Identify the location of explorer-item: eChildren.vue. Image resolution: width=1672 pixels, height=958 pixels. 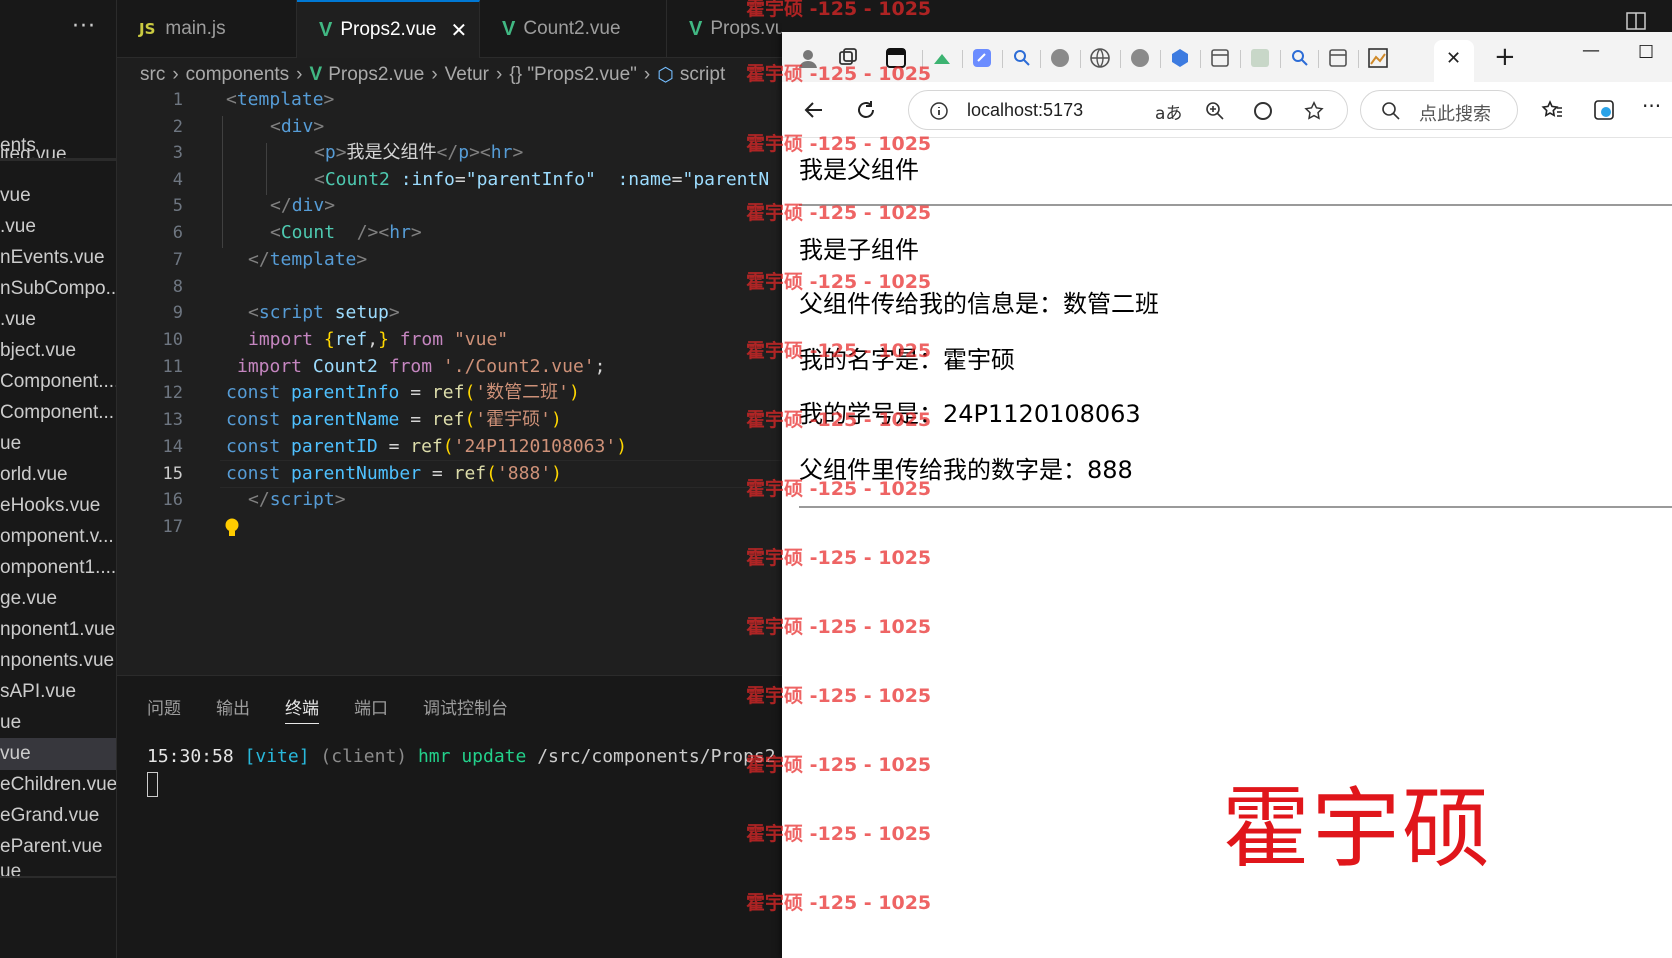
(58, 785).